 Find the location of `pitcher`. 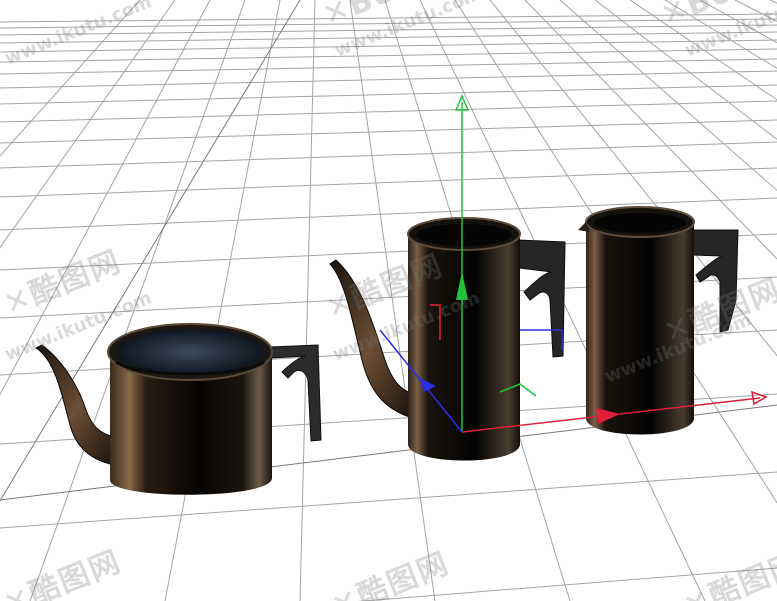

pitcher is located at coordinates (658, 320).